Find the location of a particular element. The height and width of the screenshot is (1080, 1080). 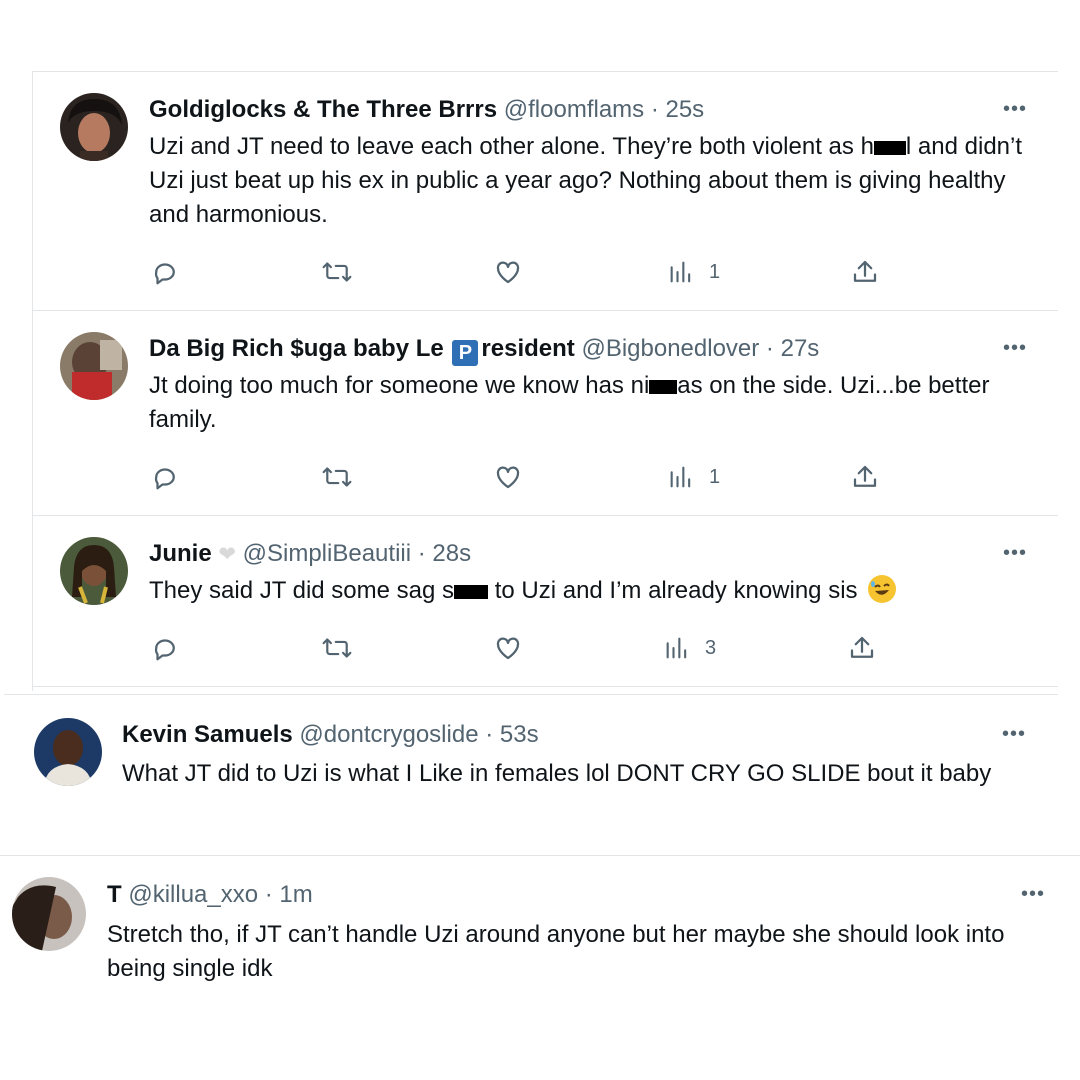

tweet-header: T @killua_xxo · 1m is located at coordinates (210, 895).